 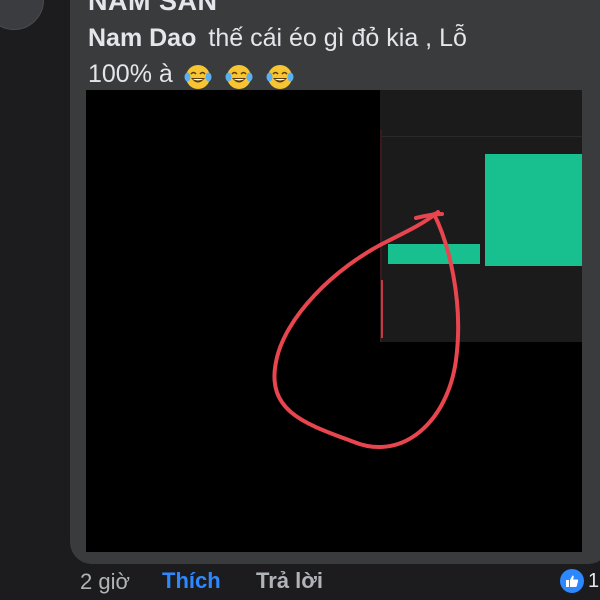 What do you see at coordinates (382, 309) in the screenshot?
I see `red-candle-wick` at bounding box center [382, 309].